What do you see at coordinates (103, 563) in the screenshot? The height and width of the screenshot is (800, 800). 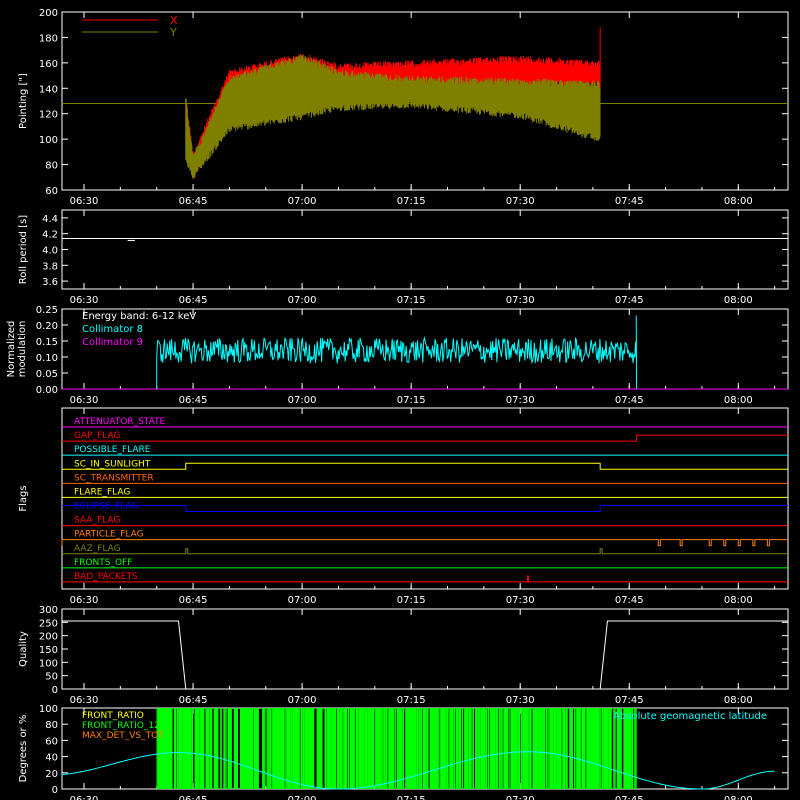 I see `flag-label-fronts_off: FRONTS_OFF` at bounding box center [103, 563].